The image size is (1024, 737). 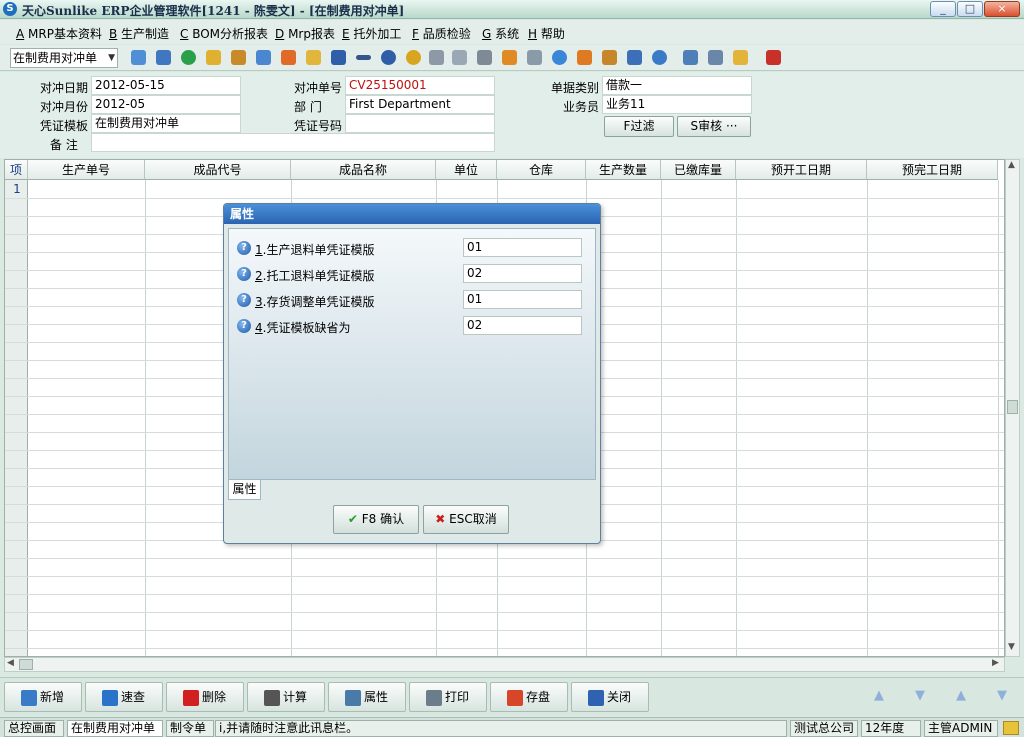 What do you see at coordinates (690, 57) in the screenshot?
I see `window-icon` at bounding box center [690, 57].